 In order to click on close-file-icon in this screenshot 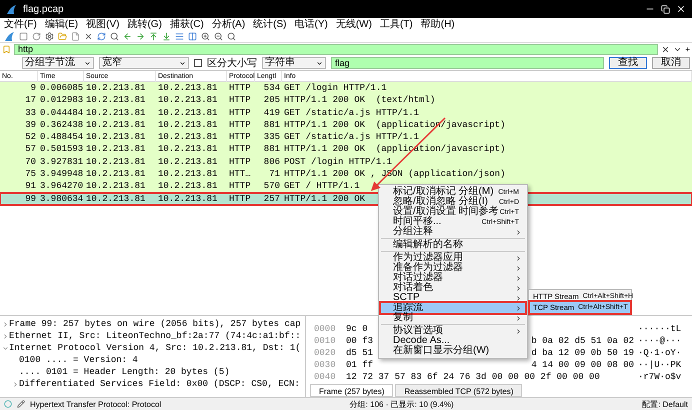, I will do `click(88, 36)`.